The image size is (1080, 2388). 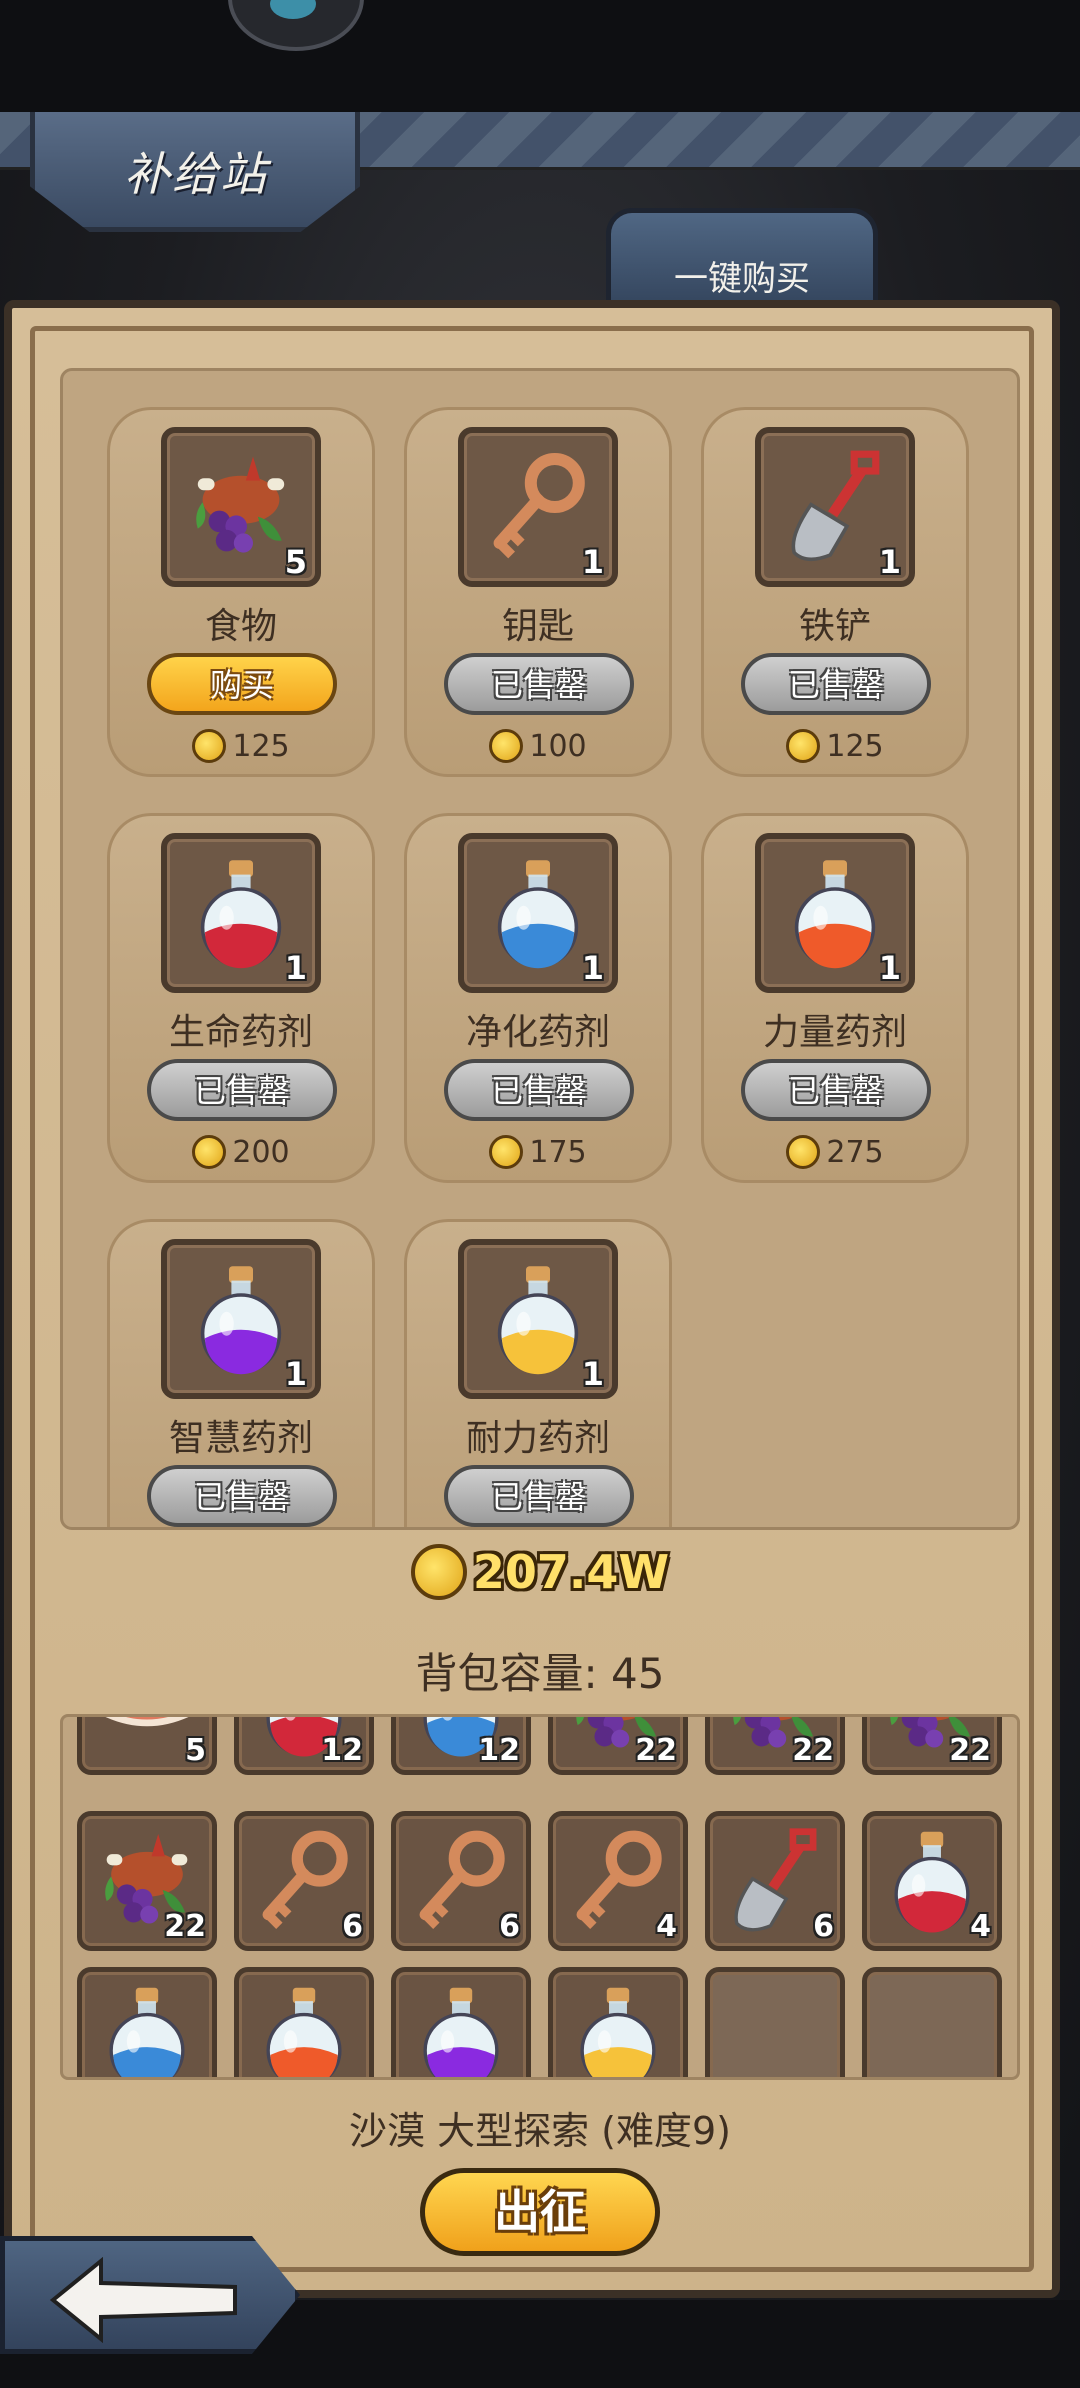 I want to click on shop-item-card: 1 生命药剂已售罄 200, so click(x=241, y=998).